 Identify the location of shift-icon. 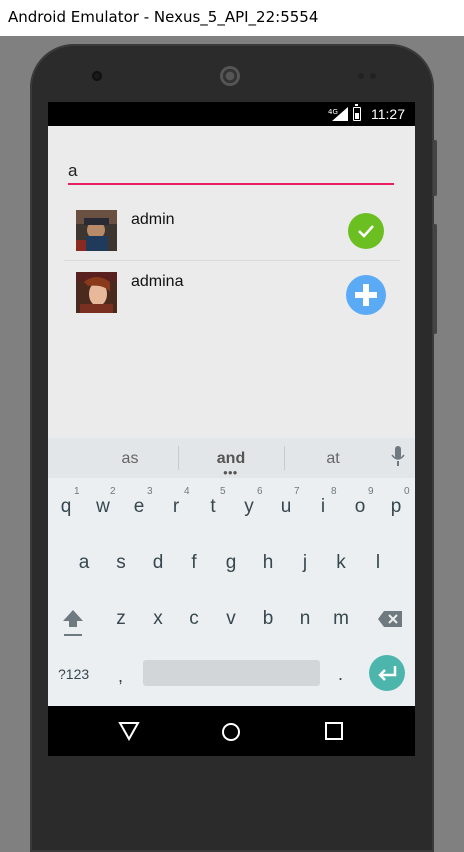
(73, 623).